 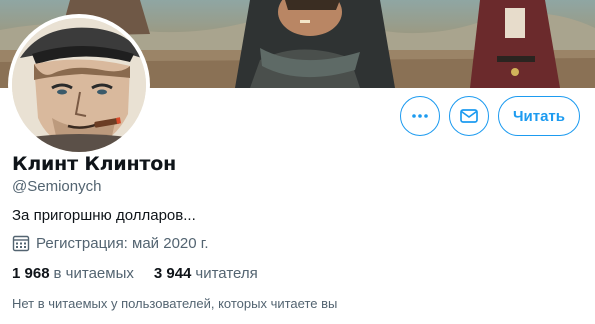 I want to click on following-count: 1 968, so click(x=31, y=273).